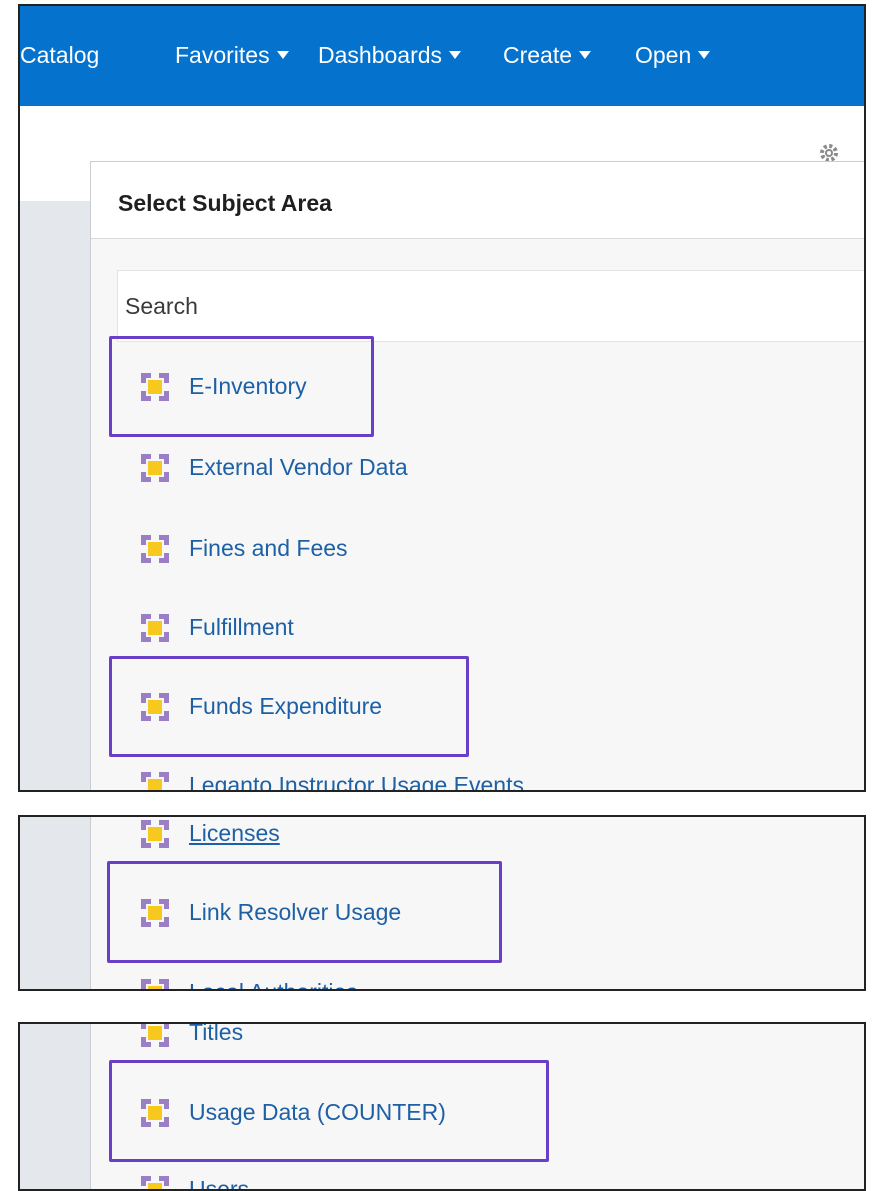  Describe the element at coordinates (225, 203) in the screenshot. I see `dialog-title: Select Subject Area` at that location.